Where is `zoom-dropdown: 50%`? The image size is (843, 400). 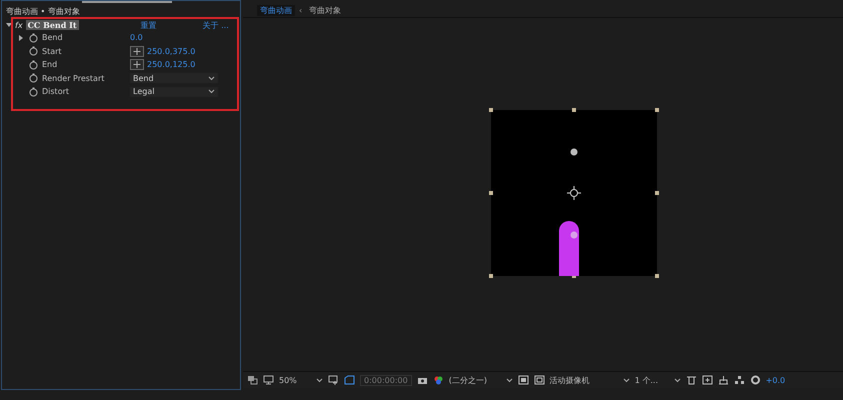
zoom-dropdown: 50% is located at coordinates (301, 380).